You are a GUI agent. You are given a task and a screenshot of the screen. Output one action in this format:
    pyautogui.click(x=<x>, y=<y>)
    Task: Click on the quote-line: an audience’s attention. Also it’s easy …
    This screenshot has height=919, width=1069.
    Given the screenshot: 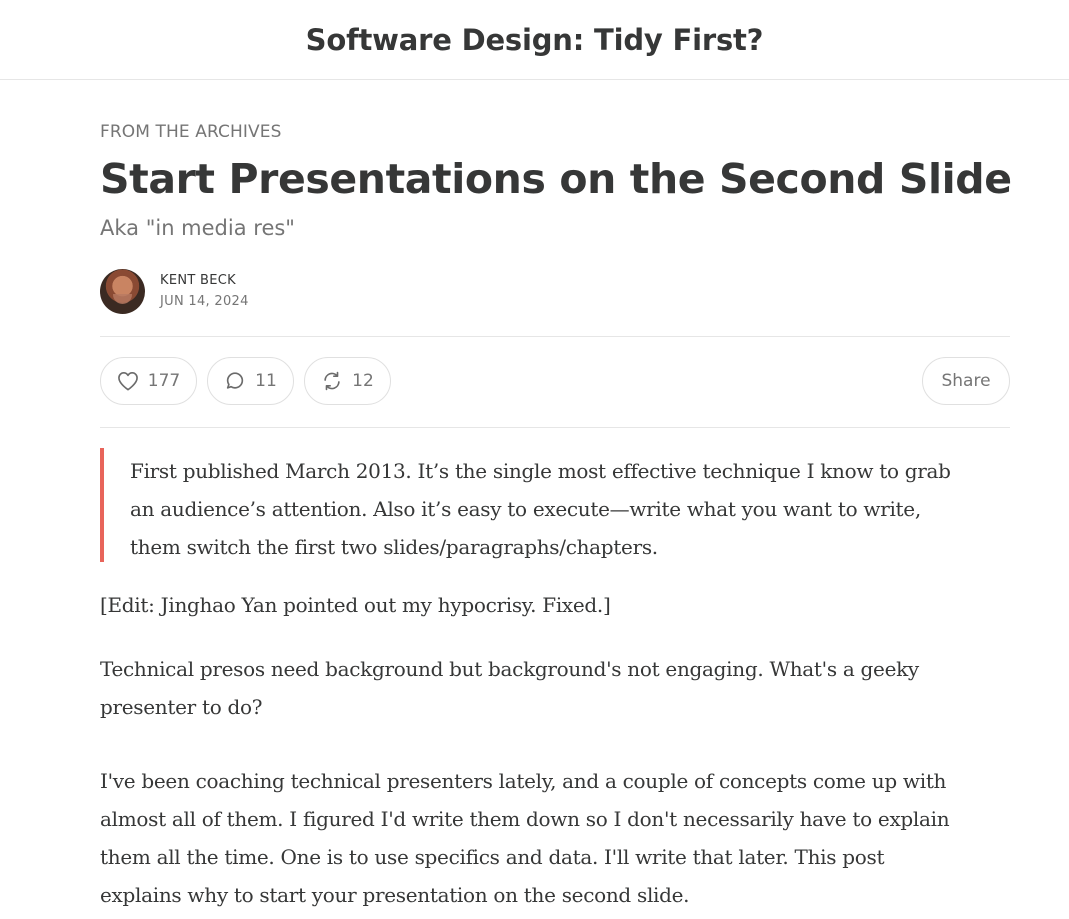 What is the action you would take?
    pyautogui.click(x=525, y=509)
    